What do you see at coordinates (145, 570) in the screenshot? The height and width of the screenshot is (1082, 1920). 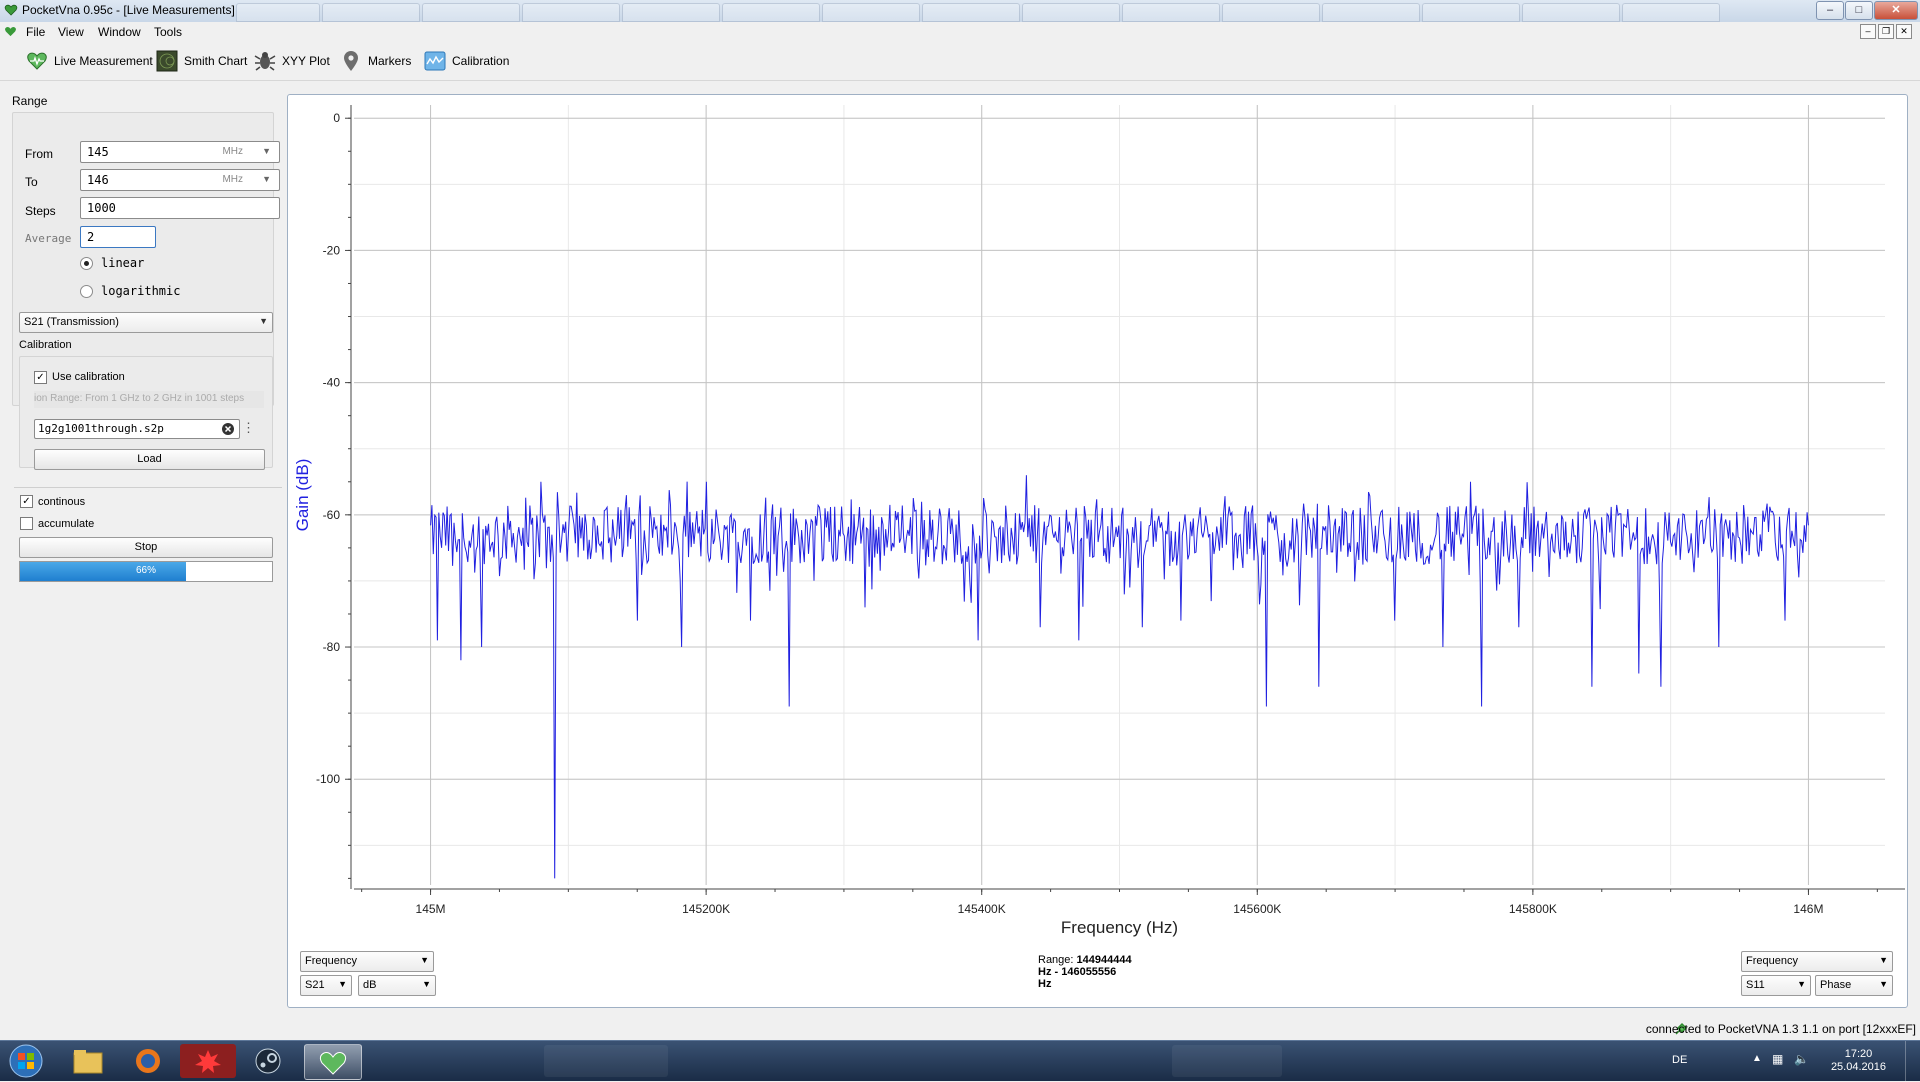 I see `progress-text: 66%` at bounding box center [145, 570].